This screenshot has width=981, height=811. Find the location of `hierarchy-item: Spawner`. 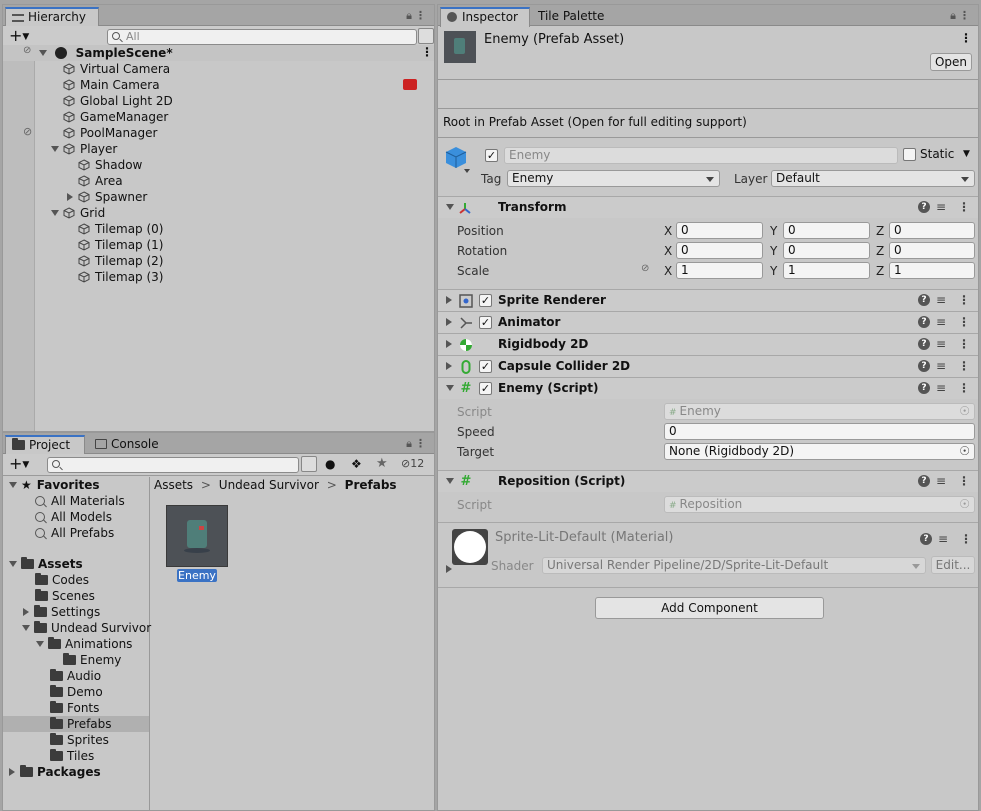

hierarchy-item: Spawner is located at coordinates (107, 197).